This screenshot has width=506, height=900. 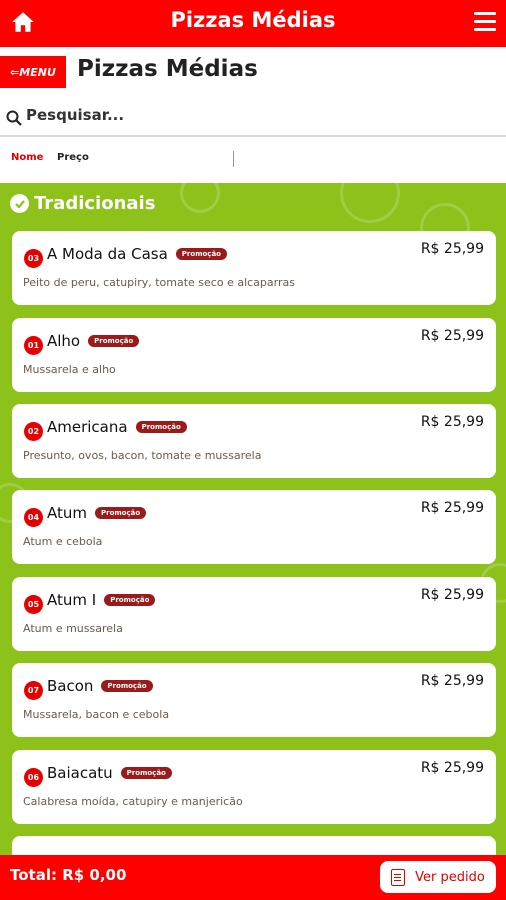 I want to click on product-name-row: Alho Promoção, so click(x=93, y=341).